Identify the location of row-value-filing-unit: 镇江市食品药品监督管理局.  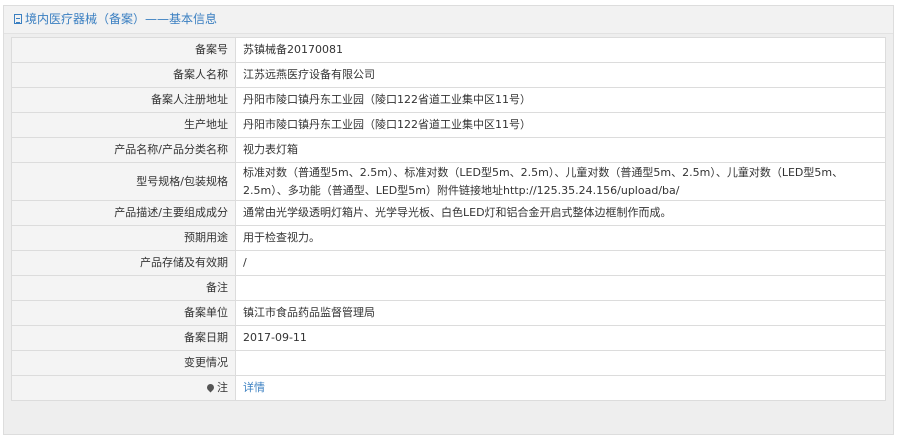
(560, 313).